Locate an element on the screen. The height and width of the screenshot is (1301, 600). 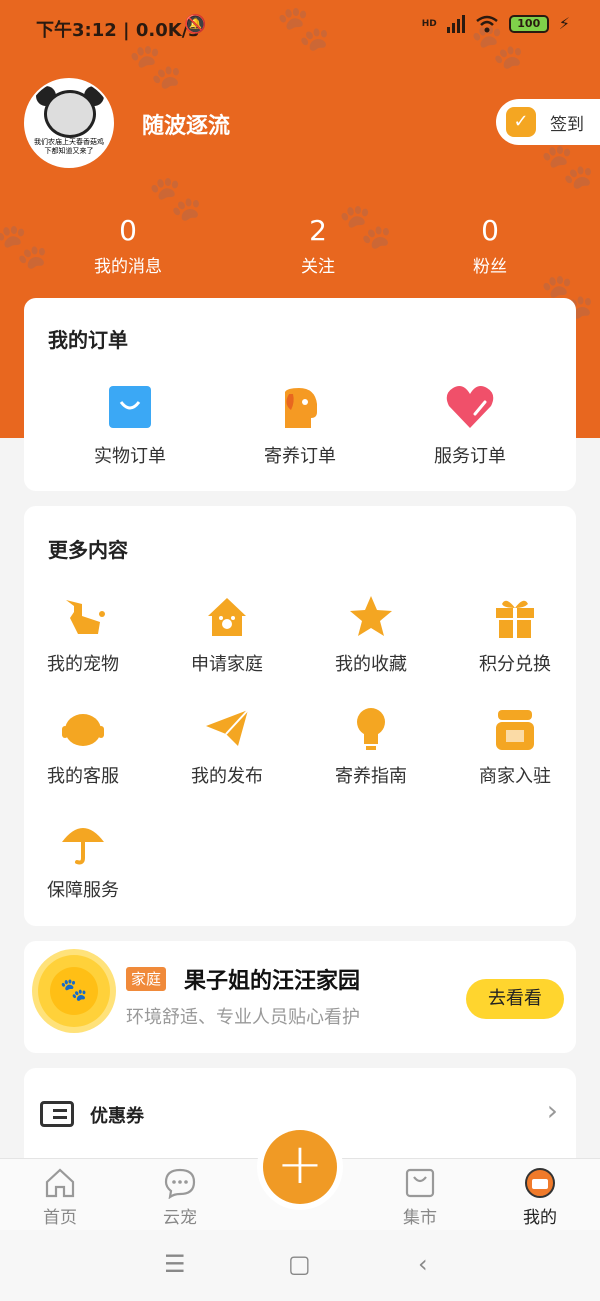
stat-following: 2 关注 is located at coordinates (318, 245).